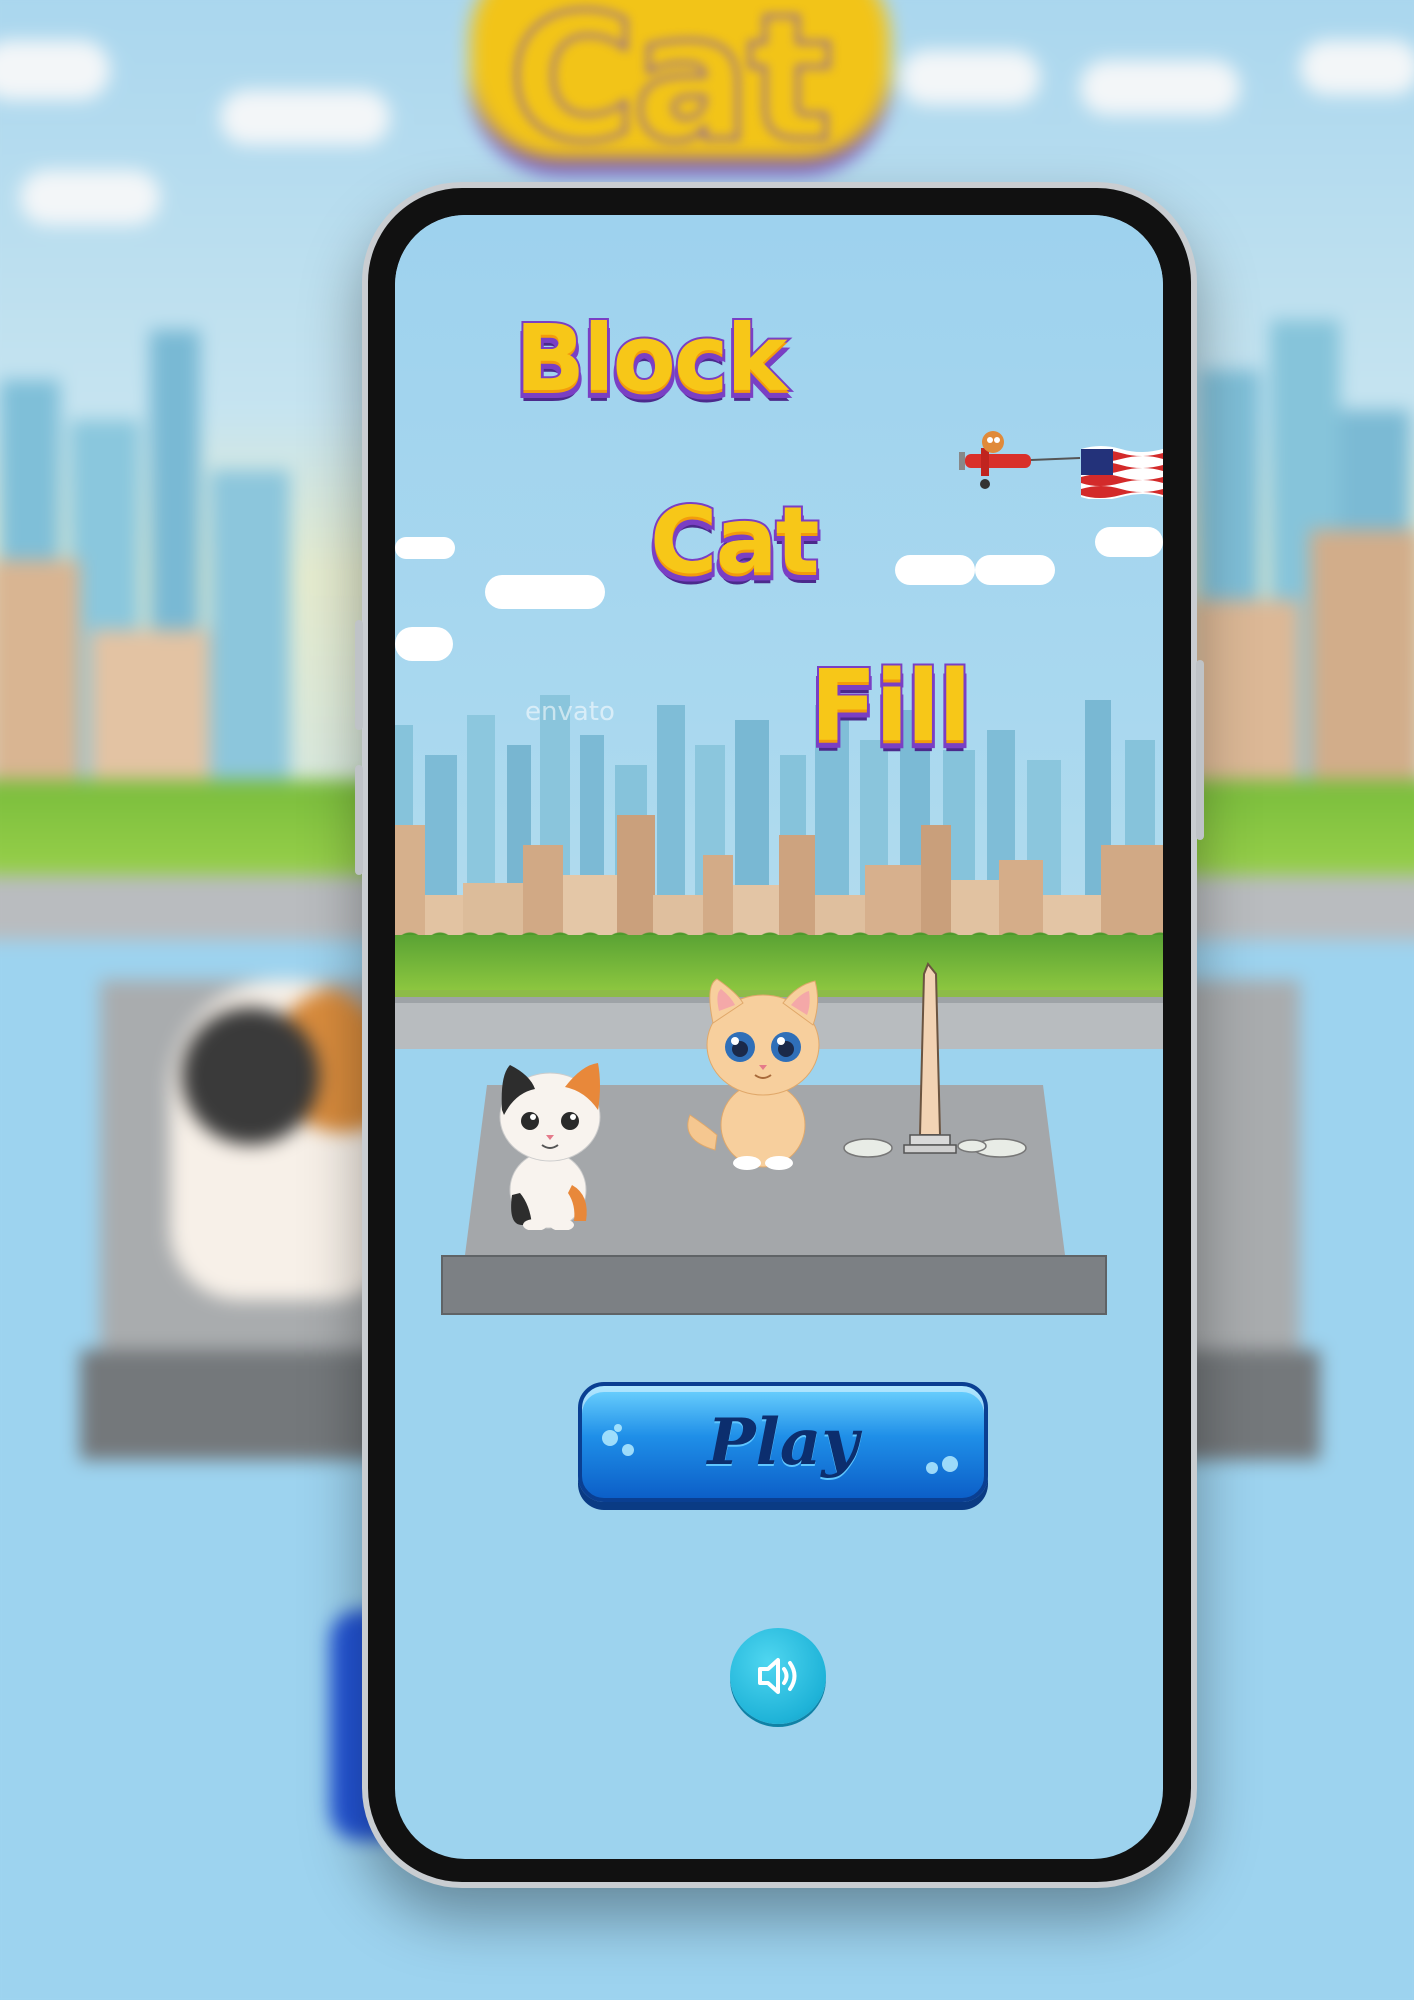 This screenshot has width=1414, height=2000. What do you see at coordinates (735, 540) in the screenshot?
I see `title-word-cat: Cat` at bounding box center [735, 540].